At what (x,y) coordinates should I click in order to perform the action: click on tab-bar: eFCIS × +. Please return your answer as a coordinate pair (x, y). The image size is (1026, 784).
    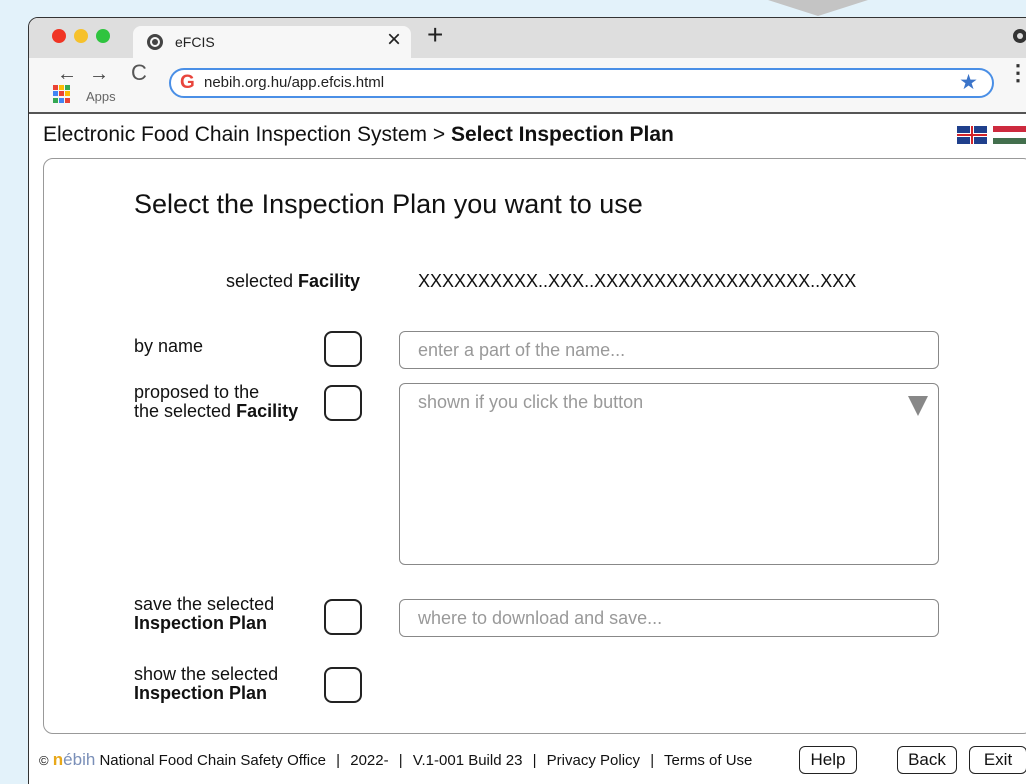
    Looking at the image, I should click on (527, 38).